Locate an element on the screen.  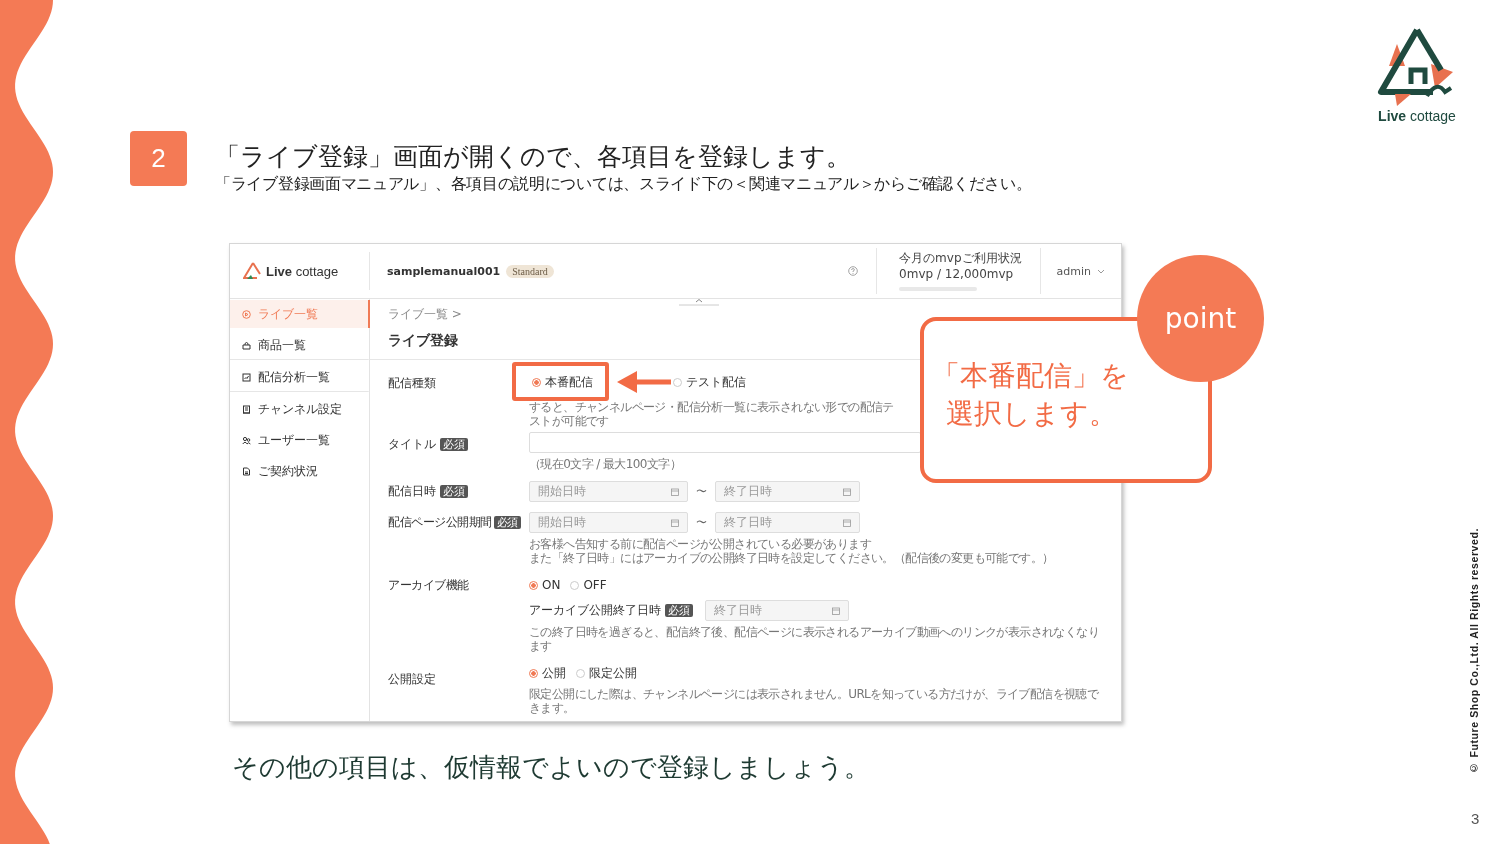
chart-icon is located at coordinates (246, 377).